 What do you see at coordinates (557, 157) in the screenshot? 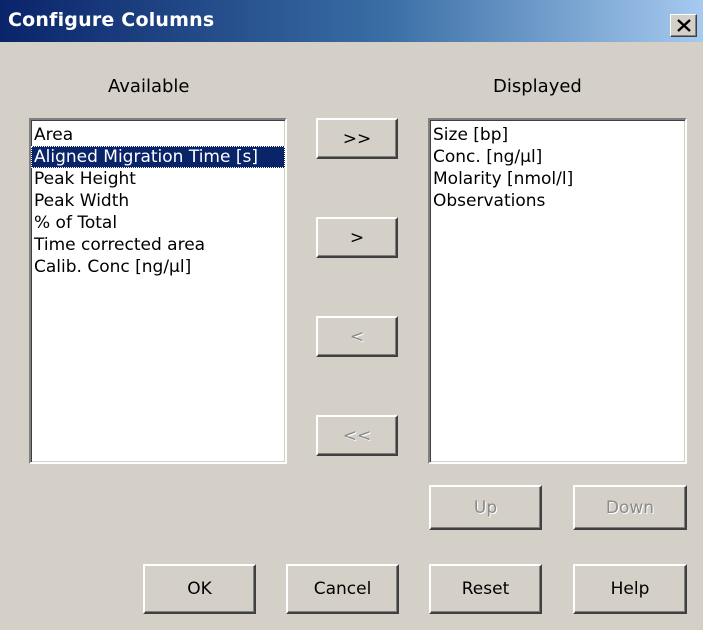
I see `displayed-list-item: Conc. [ng/µl]` at bounding box center [557, 157].